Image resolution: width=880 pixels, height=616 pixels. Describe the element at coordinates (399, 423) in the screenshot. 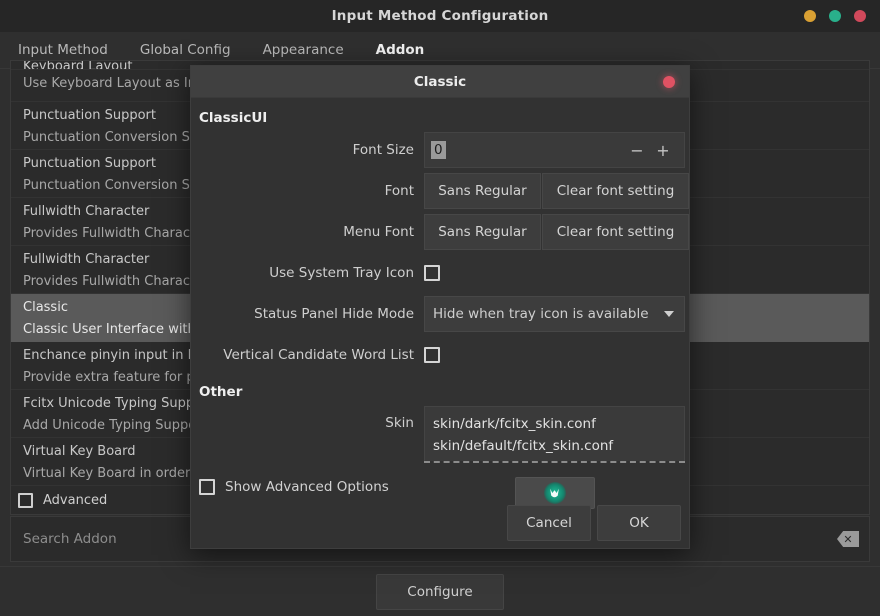

I see `skin-label: Skin` at that location.